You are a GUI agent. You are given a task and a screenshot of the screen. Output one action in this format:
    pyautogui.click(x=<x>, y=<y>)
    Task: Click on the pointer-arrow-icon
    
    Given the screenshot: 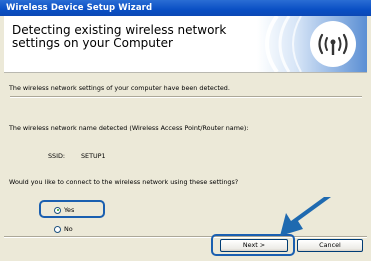 What is the action you would take?
    pyautogui.click(x=305, y=216)
    